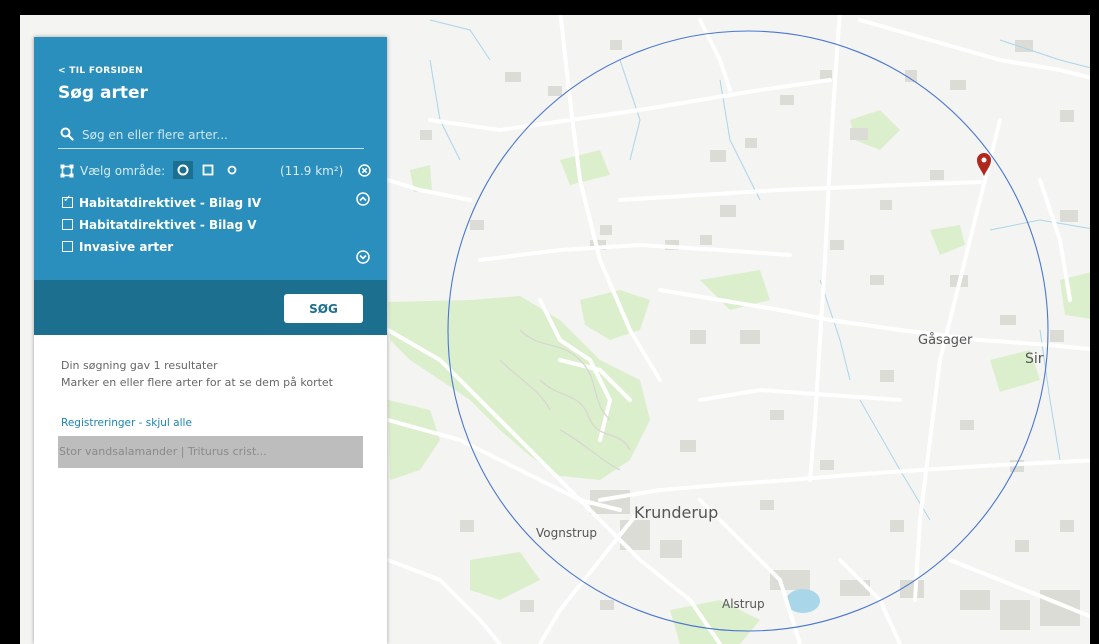  What do you see at coordinates (183, 170) in the screenshot?
I see `circle-shape-button` at bounding box center [183, 170].